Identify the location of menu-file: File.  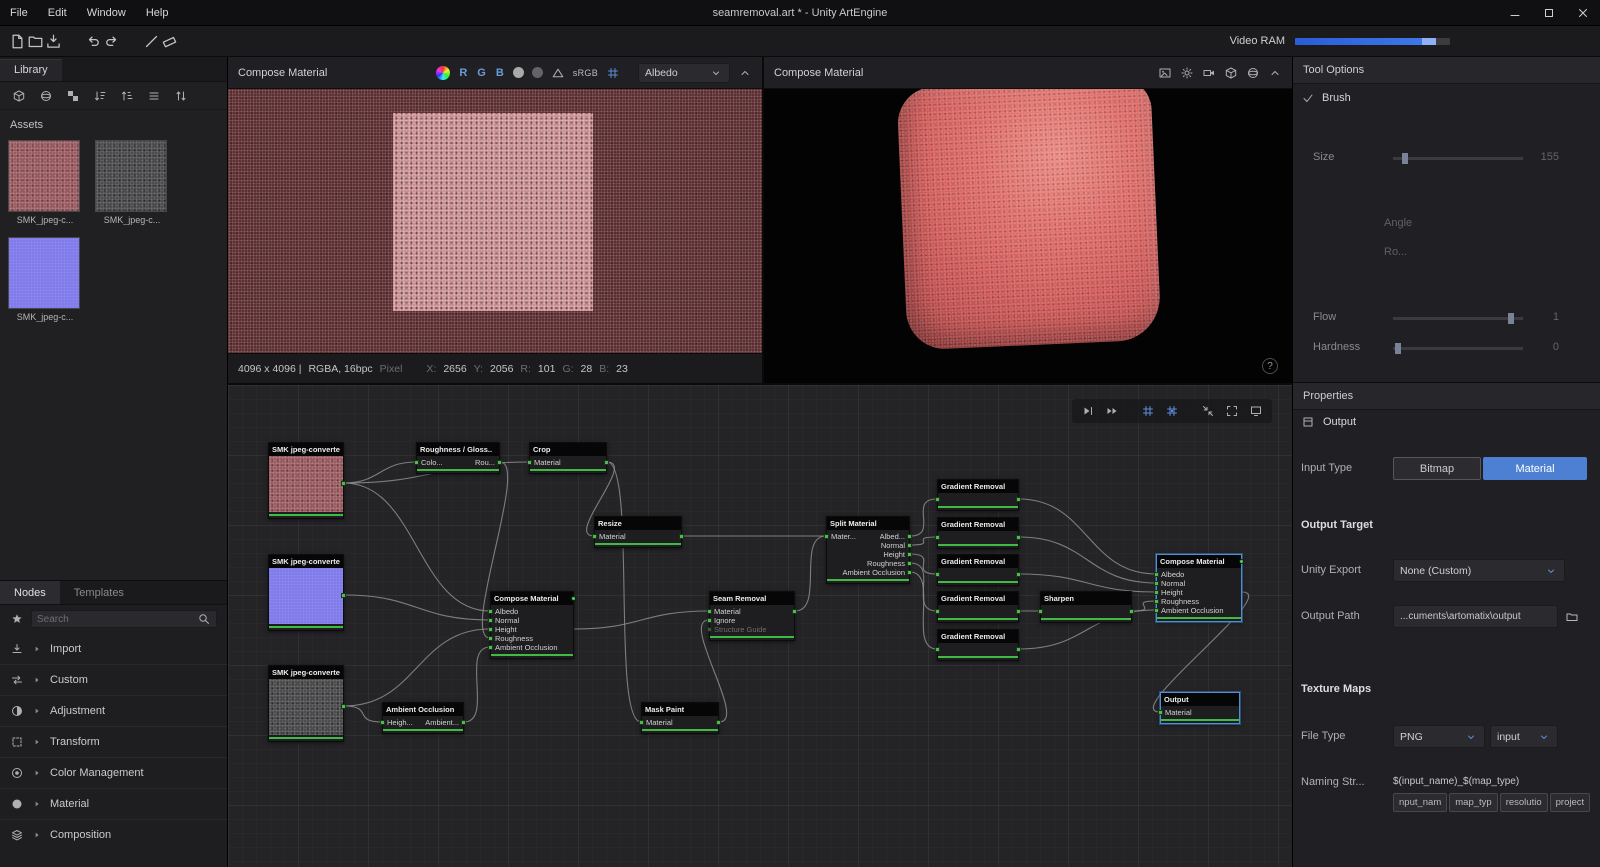
(19, 13).